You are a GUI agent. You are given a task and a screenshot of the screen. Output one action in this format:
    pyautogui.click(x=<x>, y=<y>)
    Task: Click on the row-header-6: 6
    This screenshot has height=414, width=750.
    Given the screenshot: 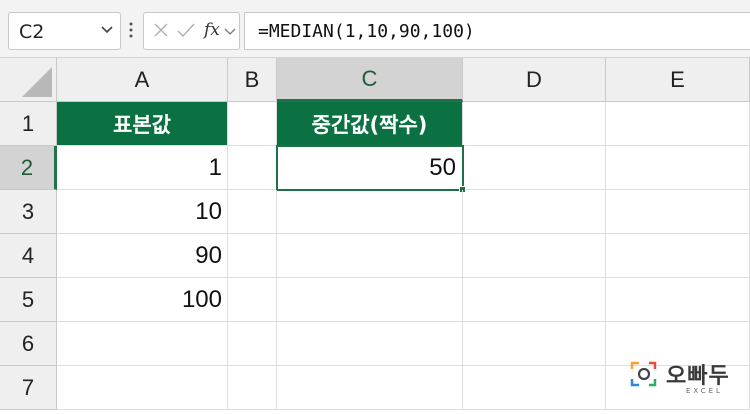 What is the action you would take?
    pyautogui.click(x=28, y=344)
    